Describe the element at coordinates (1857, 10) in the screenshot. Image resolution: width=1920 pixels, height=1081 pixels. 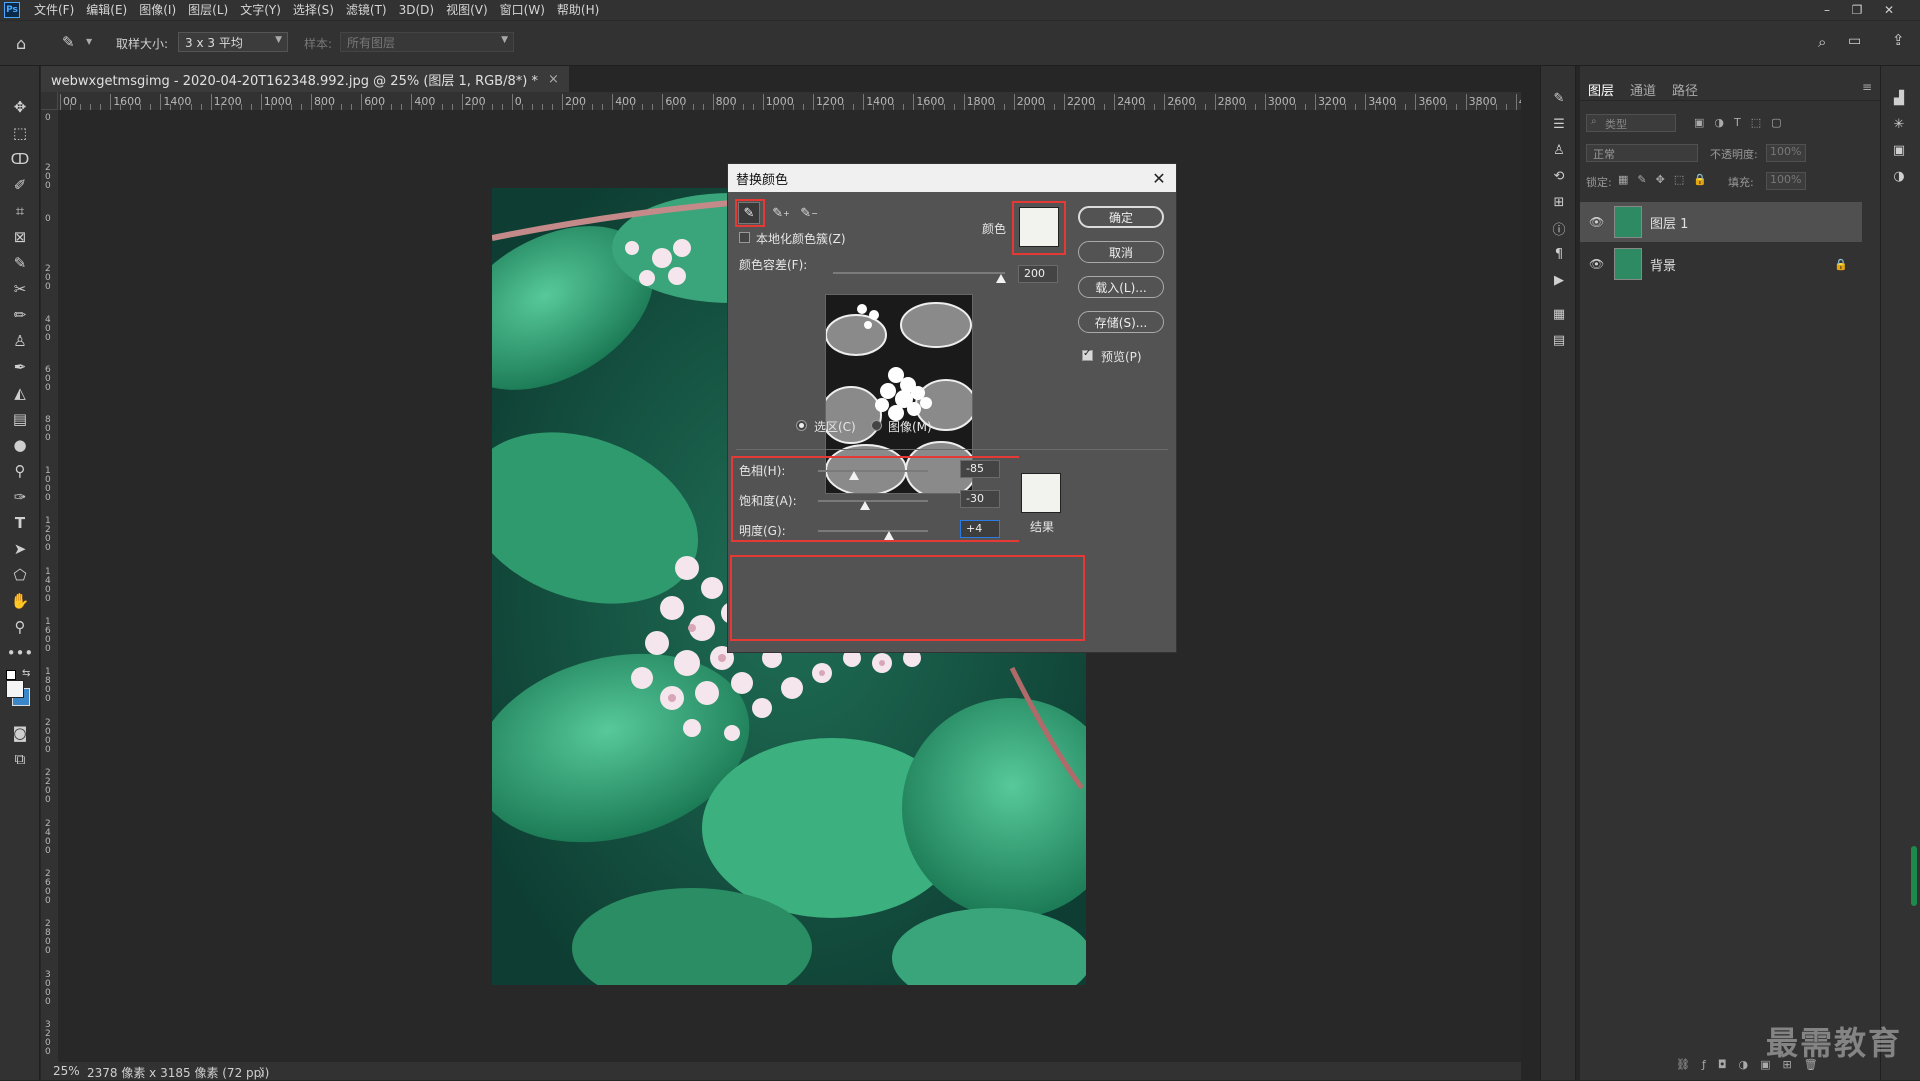
I see `restore-button: ❐` at that location.